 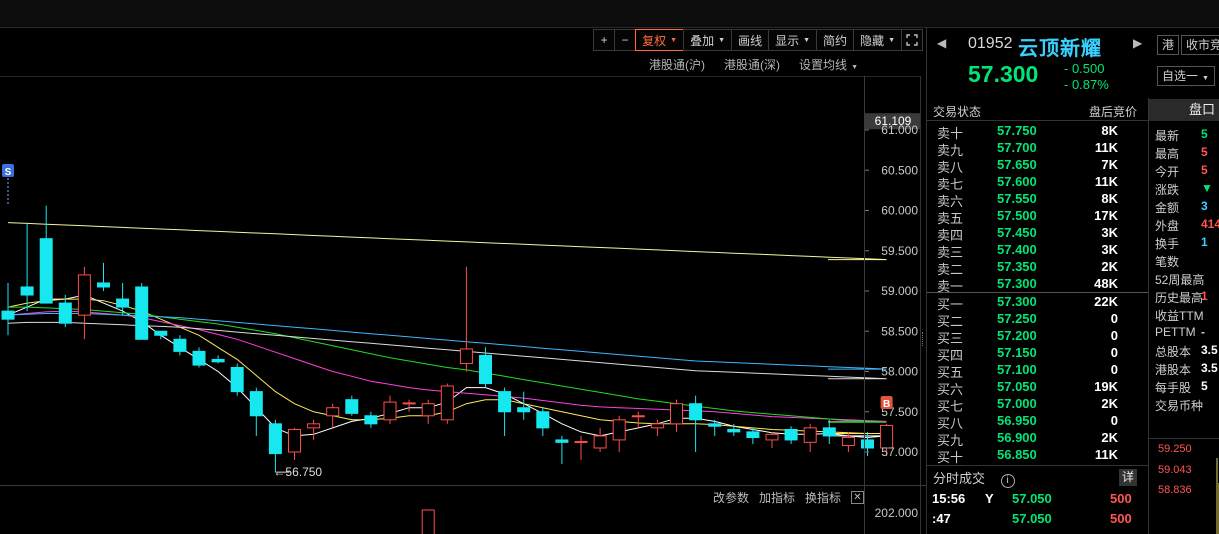 I want to click on stat-row: 交易币种, so click(x=1187, y=405).